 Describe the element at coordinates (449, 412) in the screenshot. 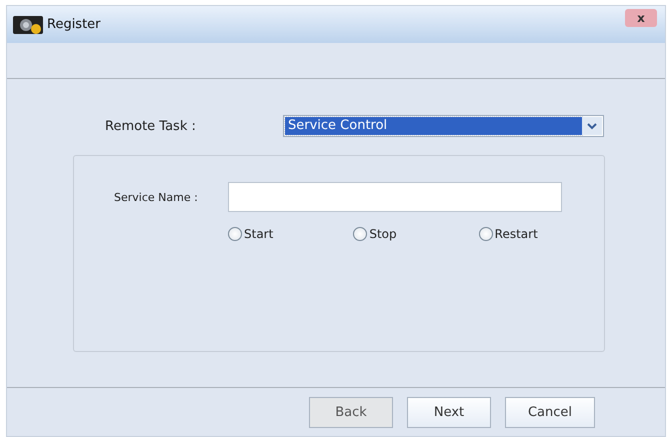

I see `next-button: Next` at that location.